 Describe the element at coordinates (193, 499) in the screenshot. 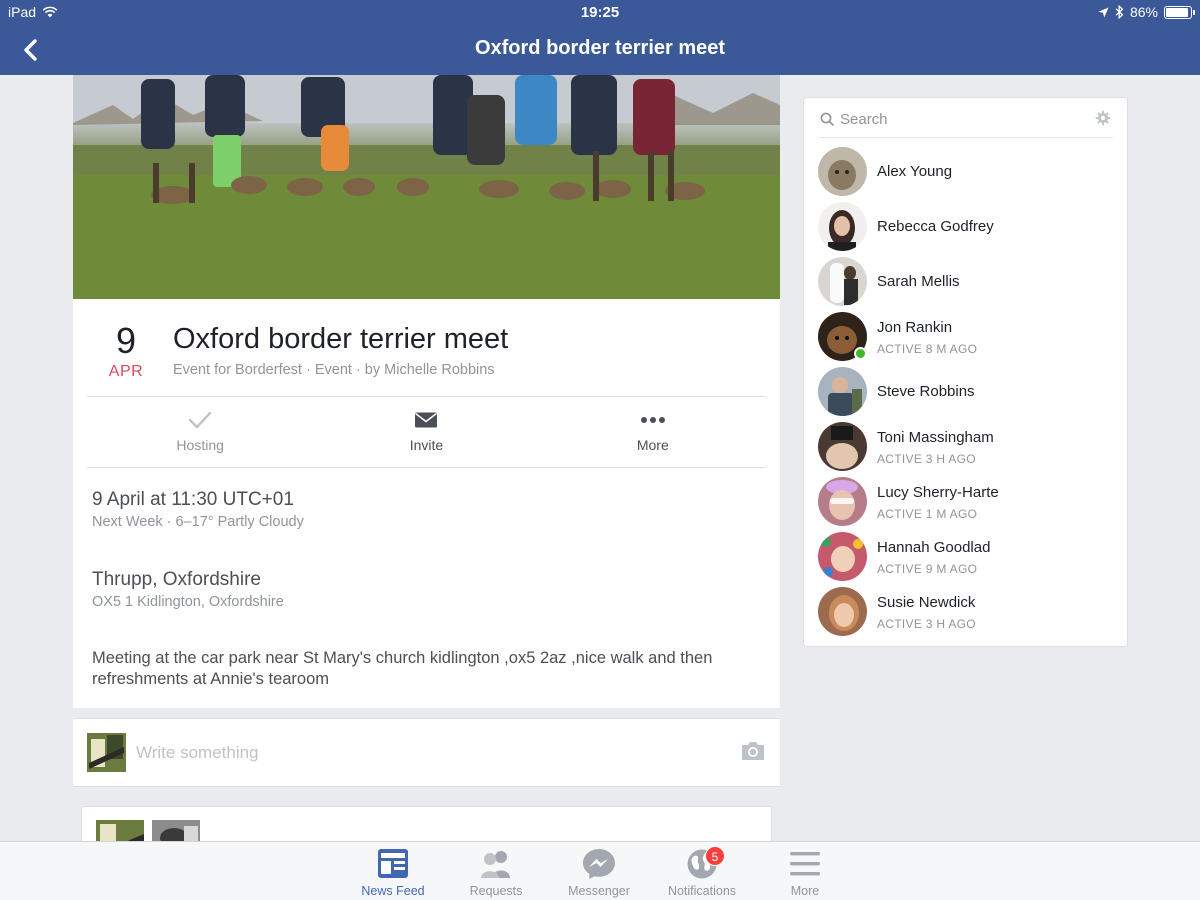

I see `event-time-main: 9 April at 11:30 UTC+01` at that location.